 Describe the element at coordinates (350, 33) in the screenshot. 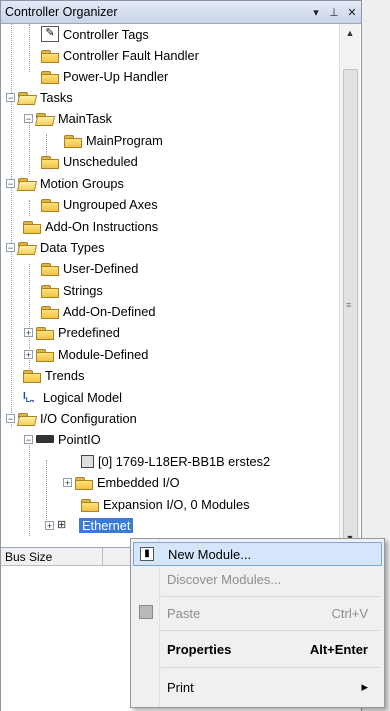

I see `scroll-up-arrow-icon: ▲` at that location.